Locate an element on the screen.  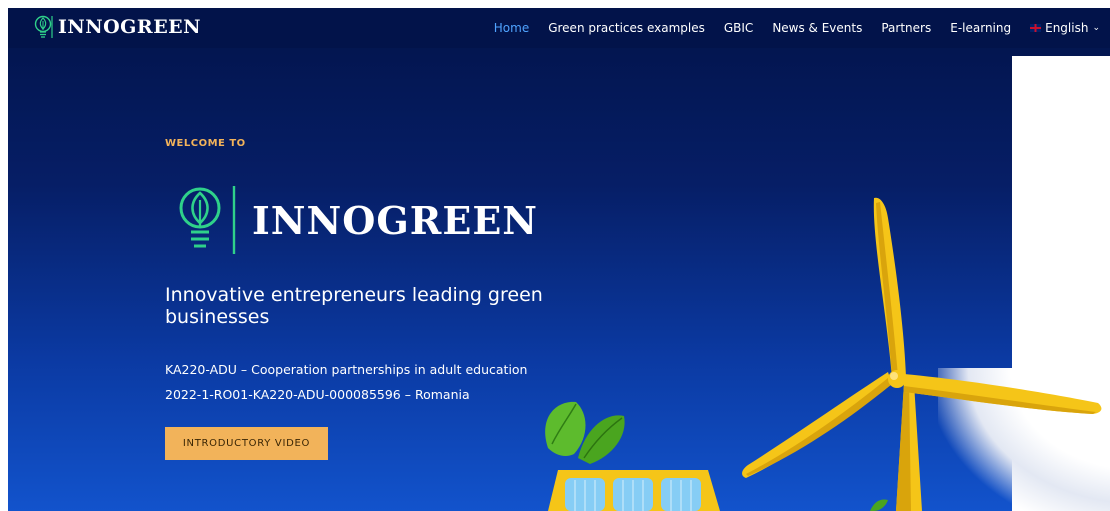
turbine-hub is located at coordinates (897, 379).